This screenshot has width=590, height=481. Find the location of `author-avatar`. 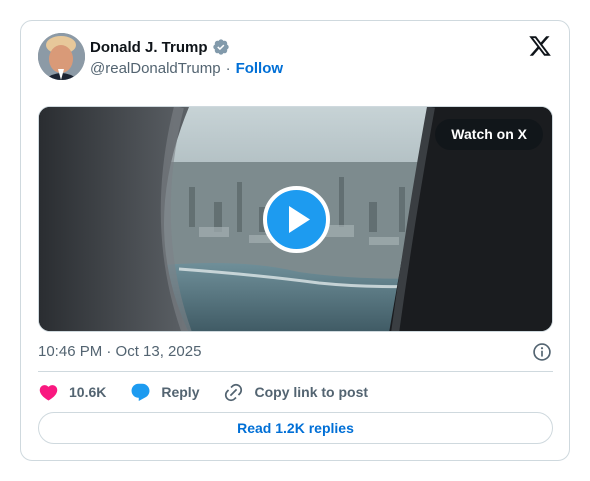

author-avatar is located at coordinates (61, 56).